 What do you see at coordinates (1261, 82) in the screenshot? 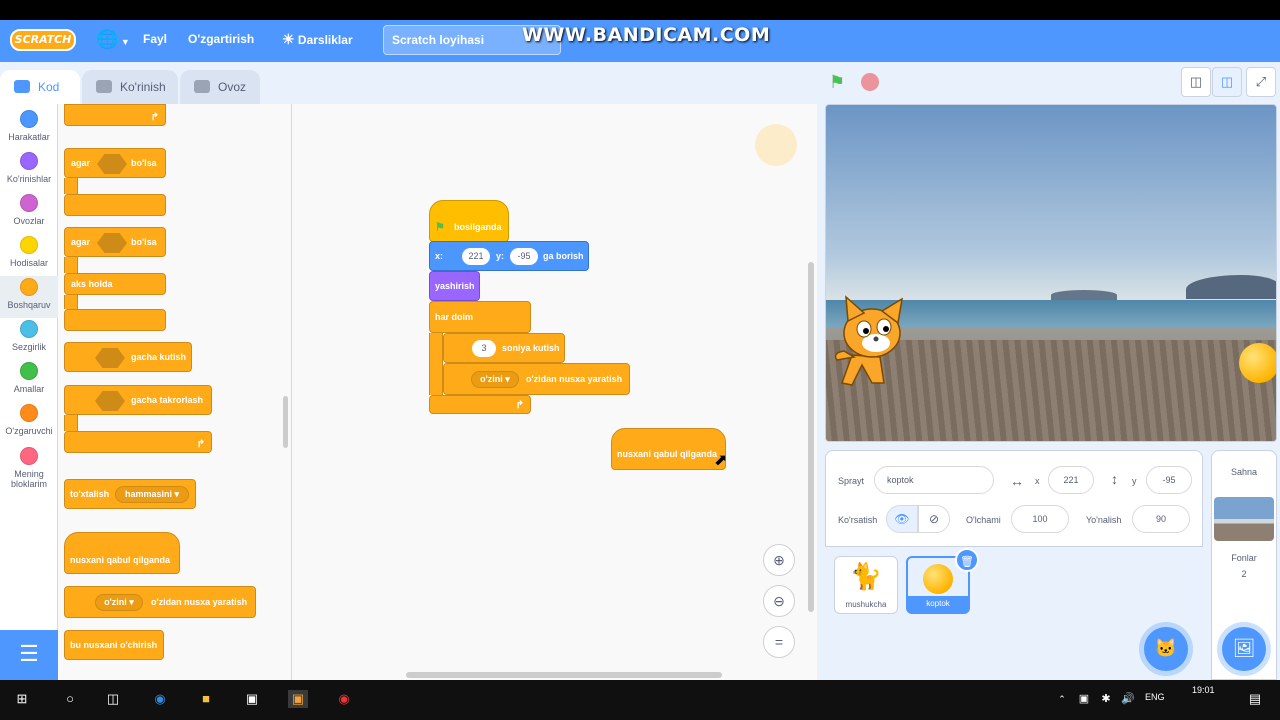
I see `fullscreen-button: ⤢` at bounding box center [1261, 82].